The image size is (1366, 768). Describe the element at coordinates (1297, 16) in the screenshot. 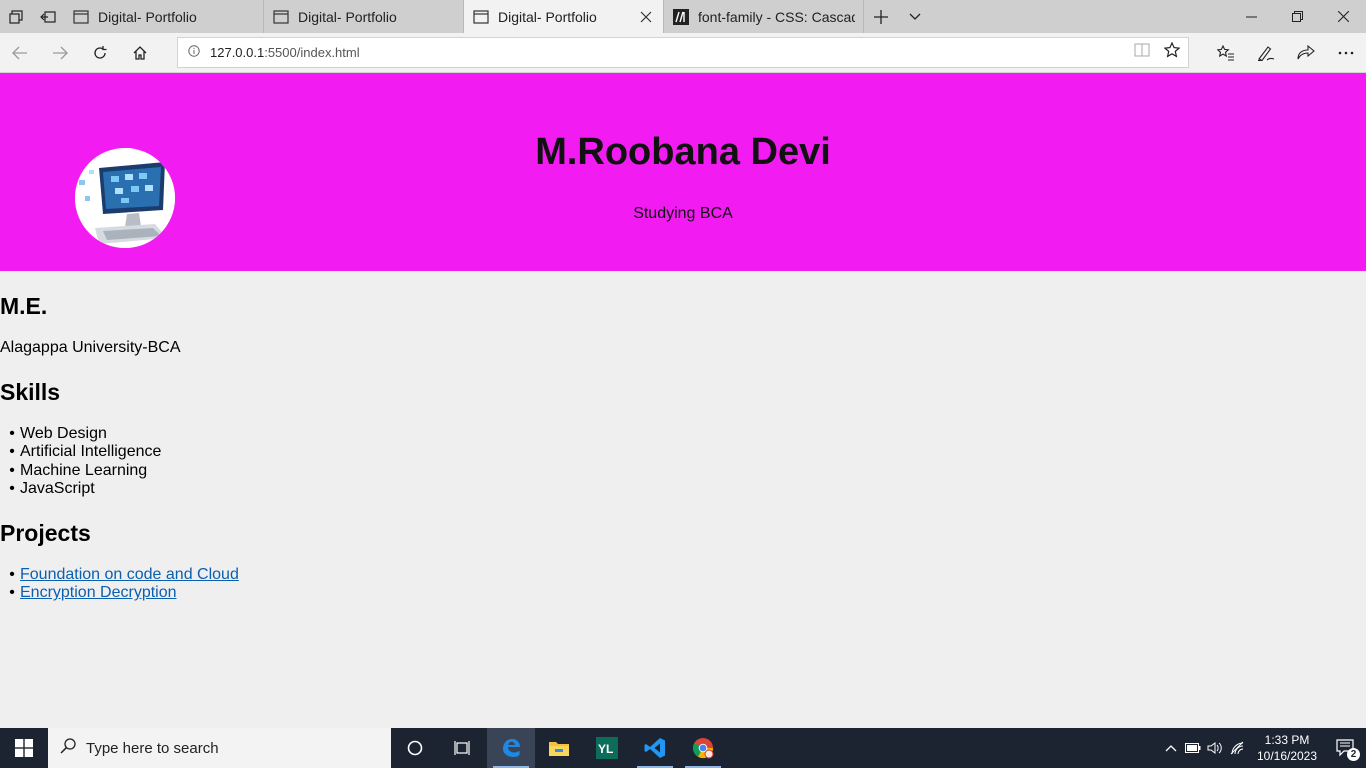

I see `restore-icon` at that location.